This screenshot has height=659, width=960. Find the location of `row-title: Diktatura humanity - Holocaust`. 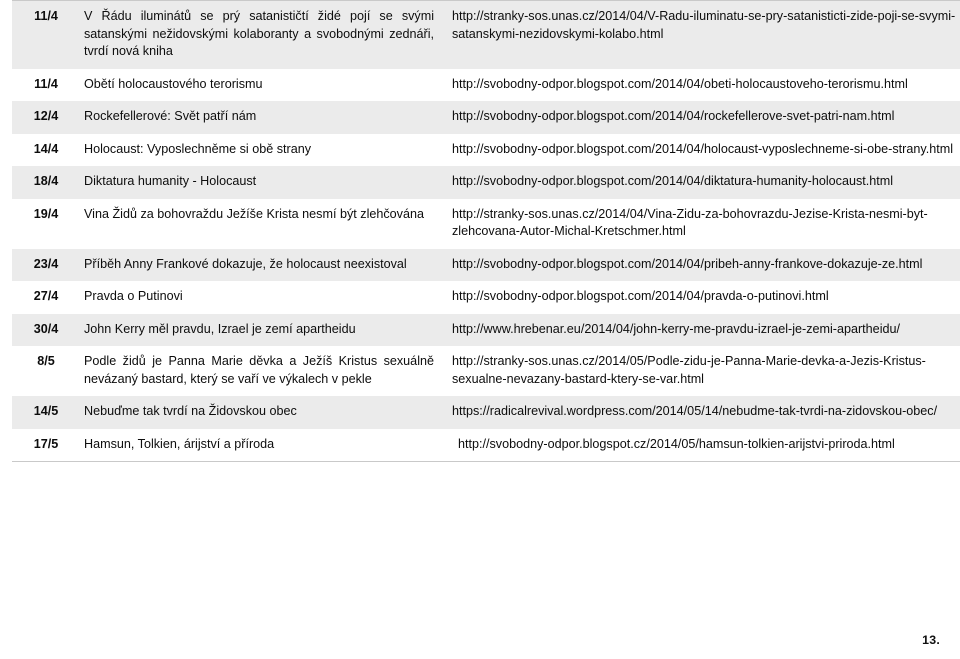

row-title: Diktatura humanity - Holocaust is located at coordinates (170, 181).